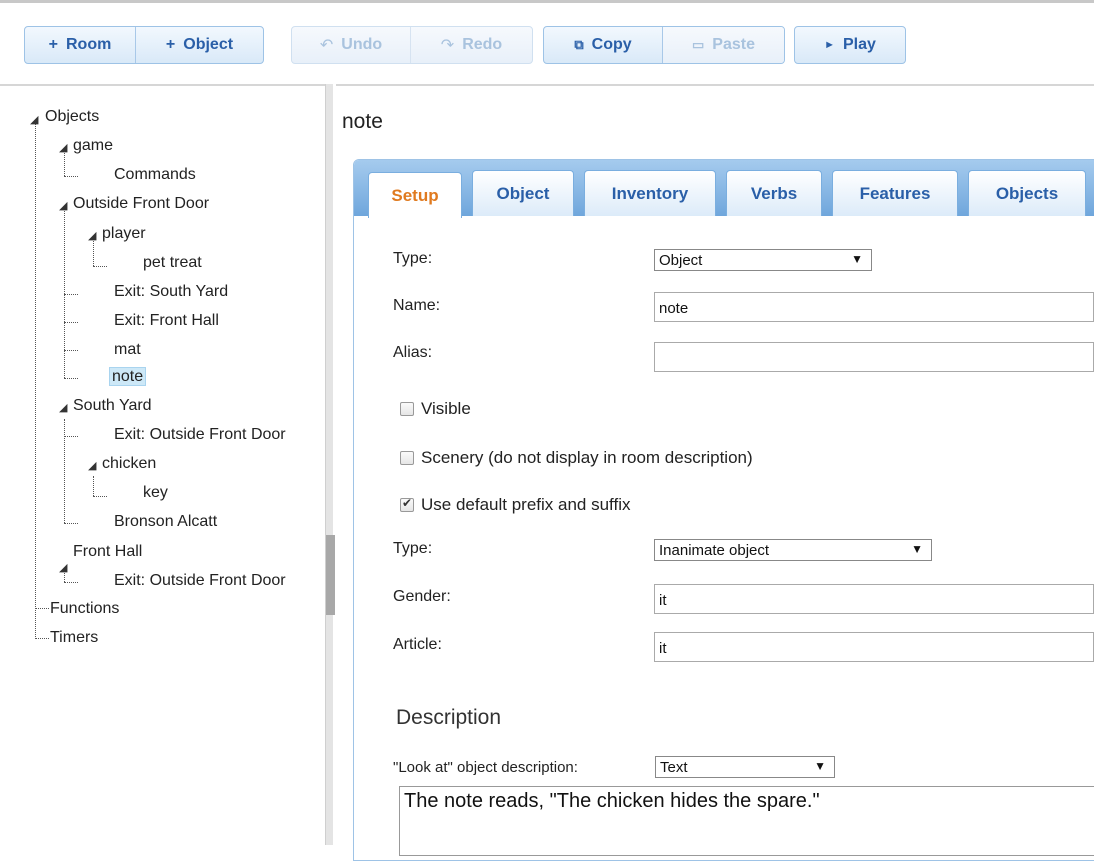  I want to click on article-input: it, so click(874, 647).